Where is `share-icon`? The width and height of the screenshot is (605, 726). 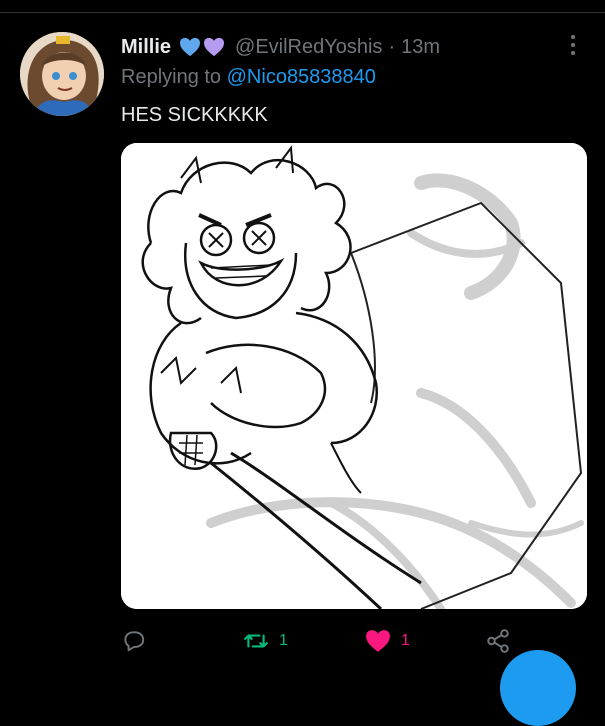 share-icon is located at coordinates (498, 641).